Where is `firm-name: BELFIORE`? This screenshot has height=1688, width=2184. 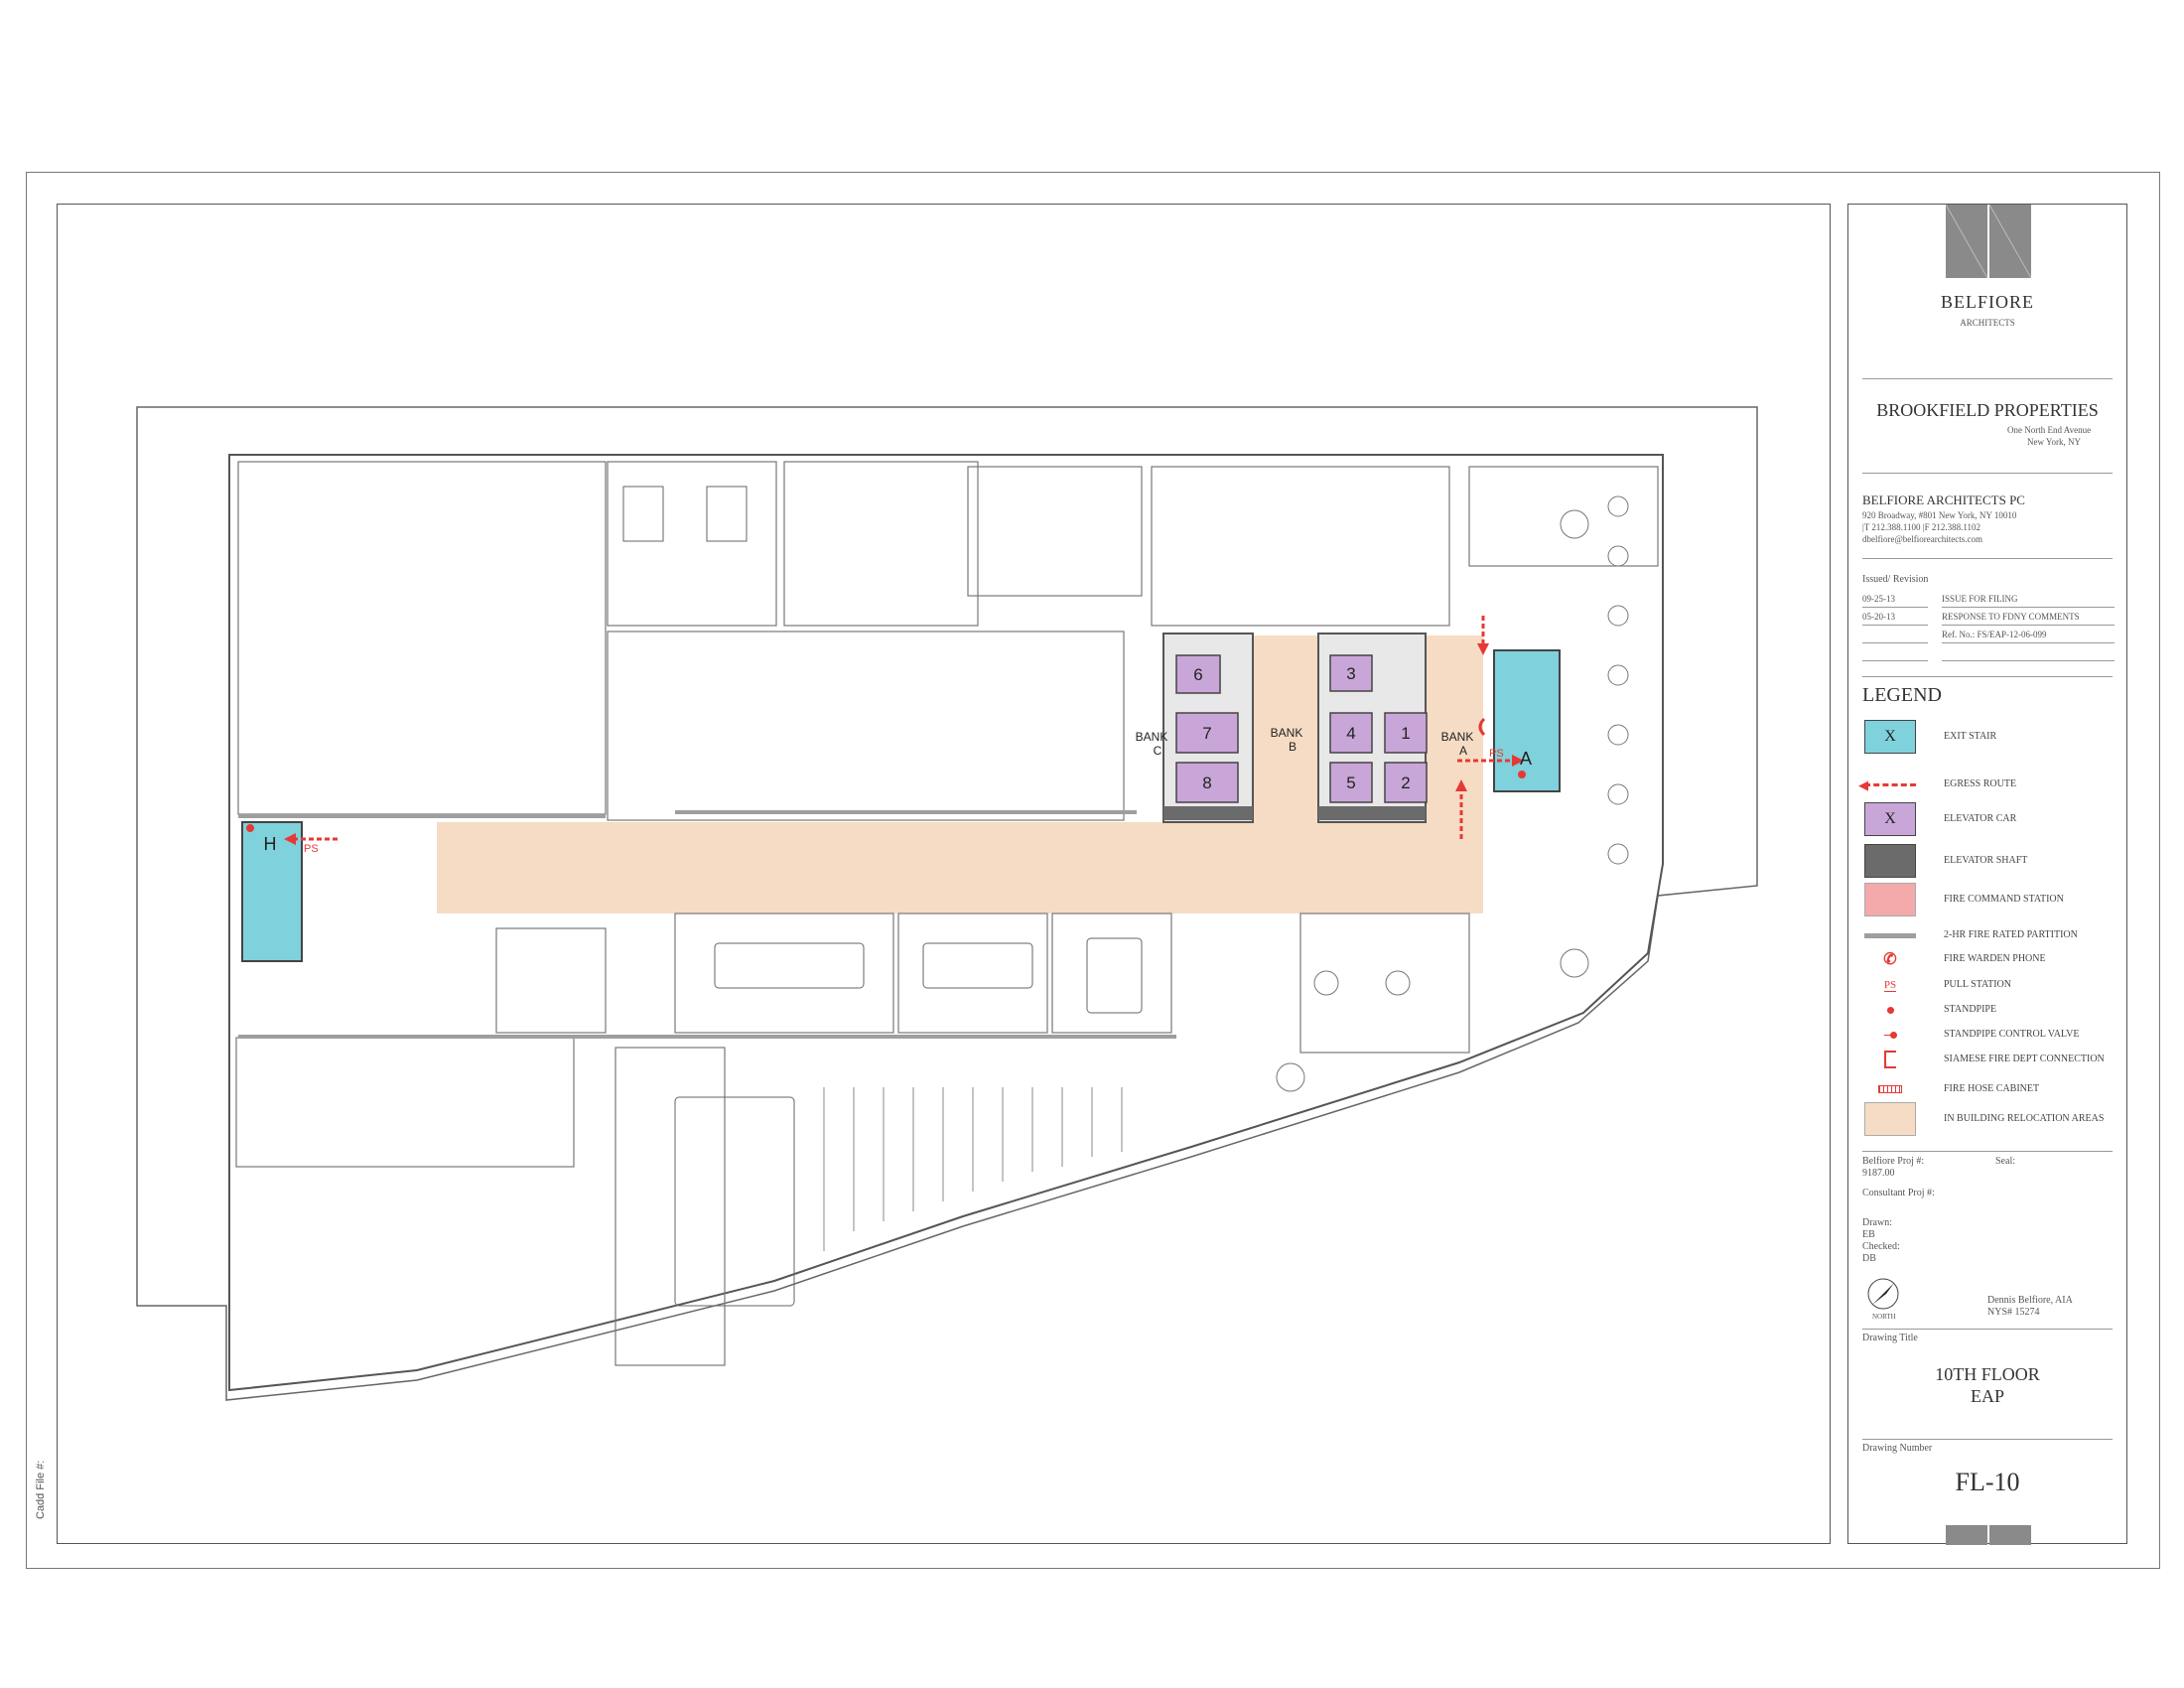 firm-name: BELFIORE is located at coordinates (1987, 302).